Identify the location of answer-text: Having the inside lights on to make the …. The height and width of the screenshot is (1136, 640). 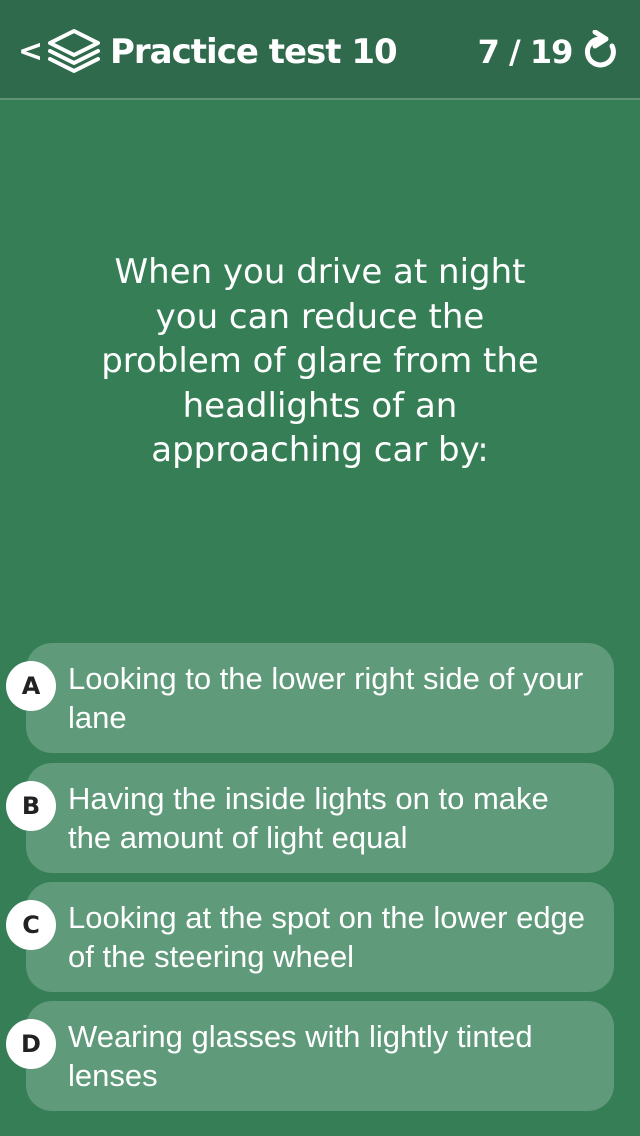
(308, 818).